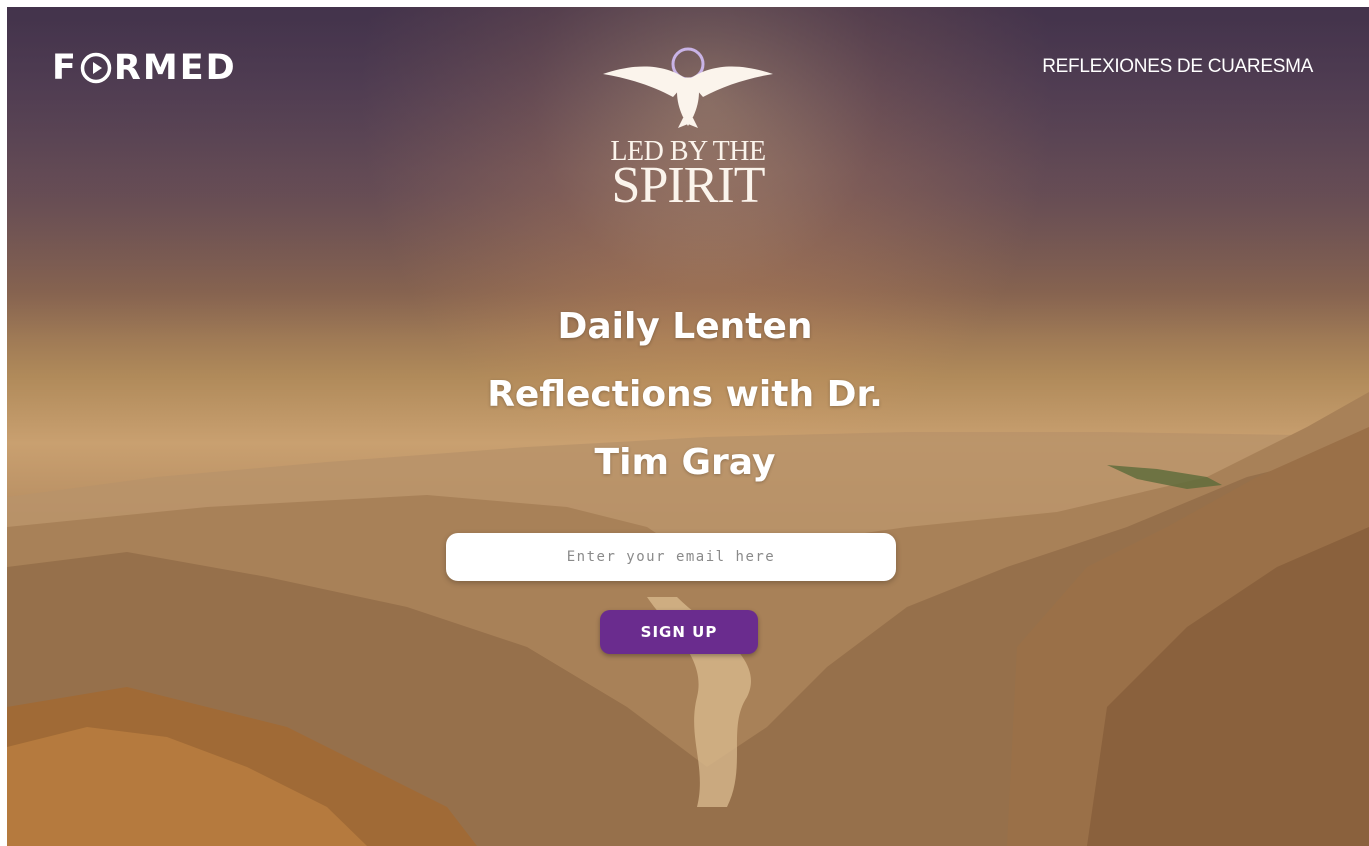 This screenshot has width=1369, height=846. Describe the element at coordinates (688, 87) in the screenshot. I see `dove-with-halo-icon` at that location.